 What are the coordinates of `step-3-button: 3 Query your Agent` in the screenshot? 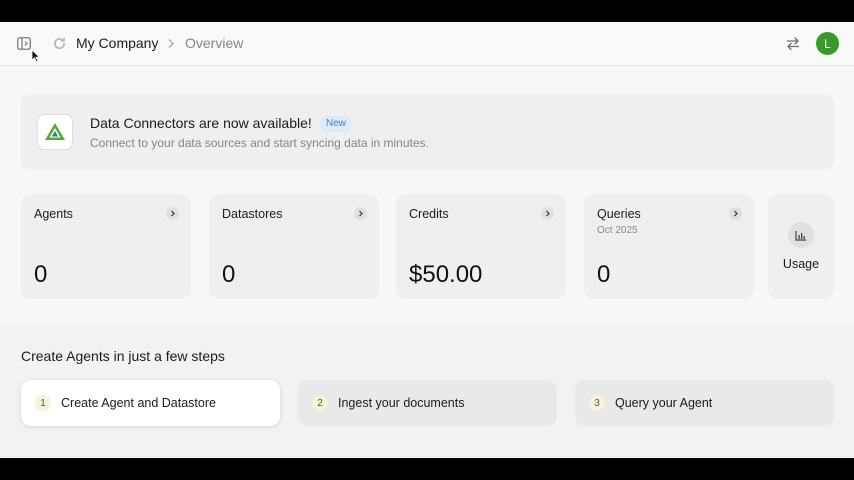 It's located at (704, 403).